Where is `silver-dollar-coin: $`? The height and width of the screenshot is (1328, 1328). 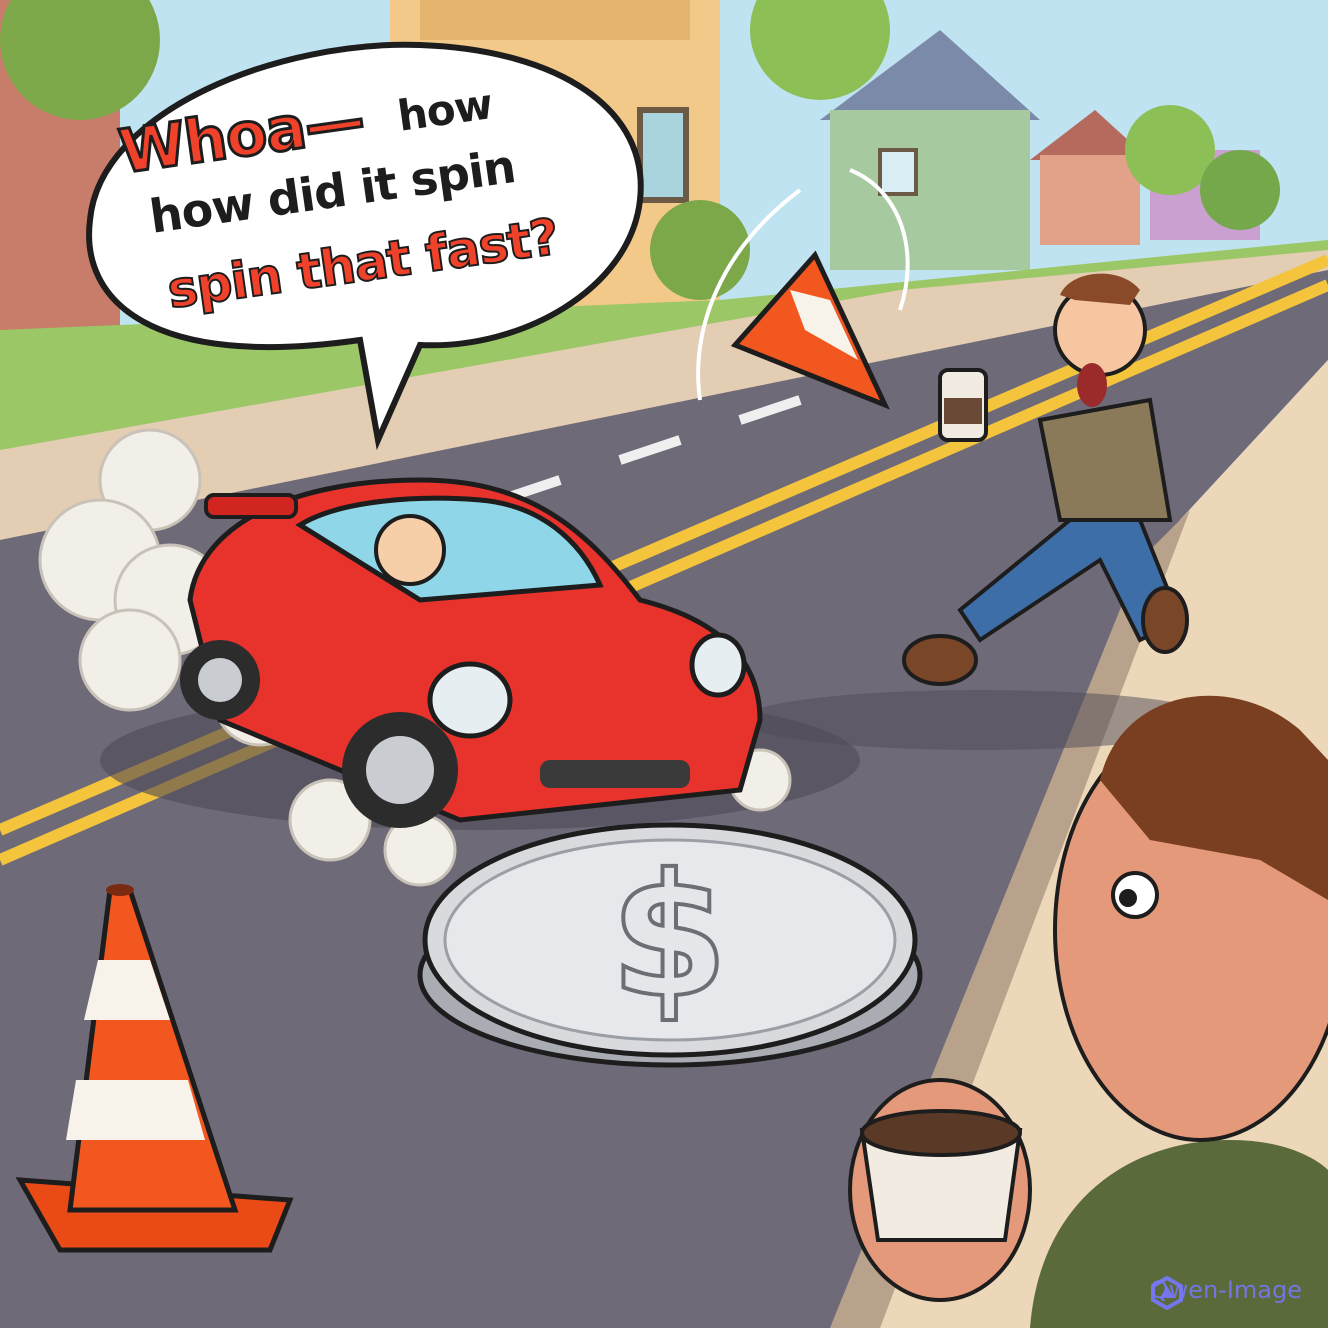
silver-dollar-coin: $ is located at coordinates (670, 945).